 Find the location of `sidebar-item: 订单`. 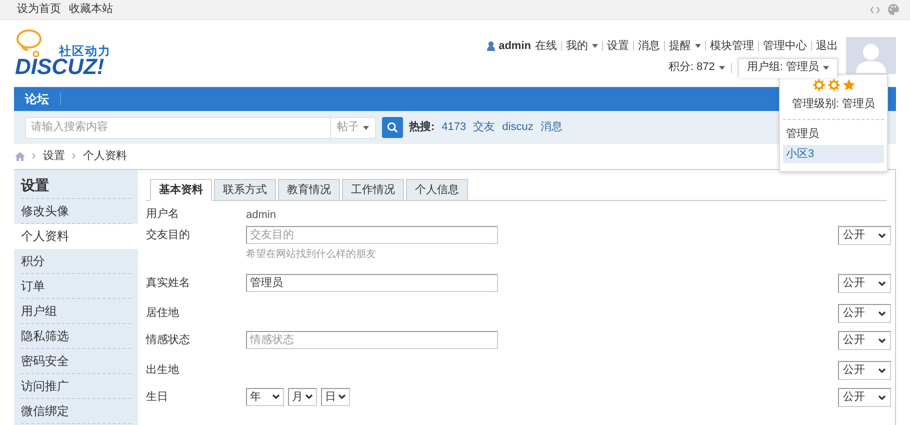

sidebar-item: 订单 is located at coordinates (76, 286).